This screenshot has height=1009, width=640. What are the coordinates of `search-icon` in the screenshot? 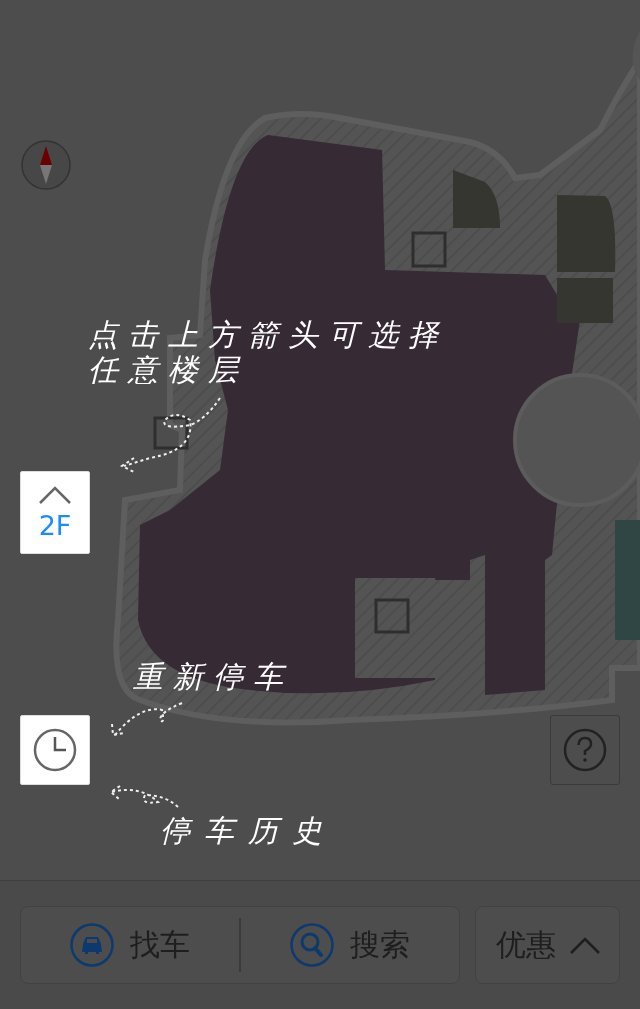 It's located at (311, 945).